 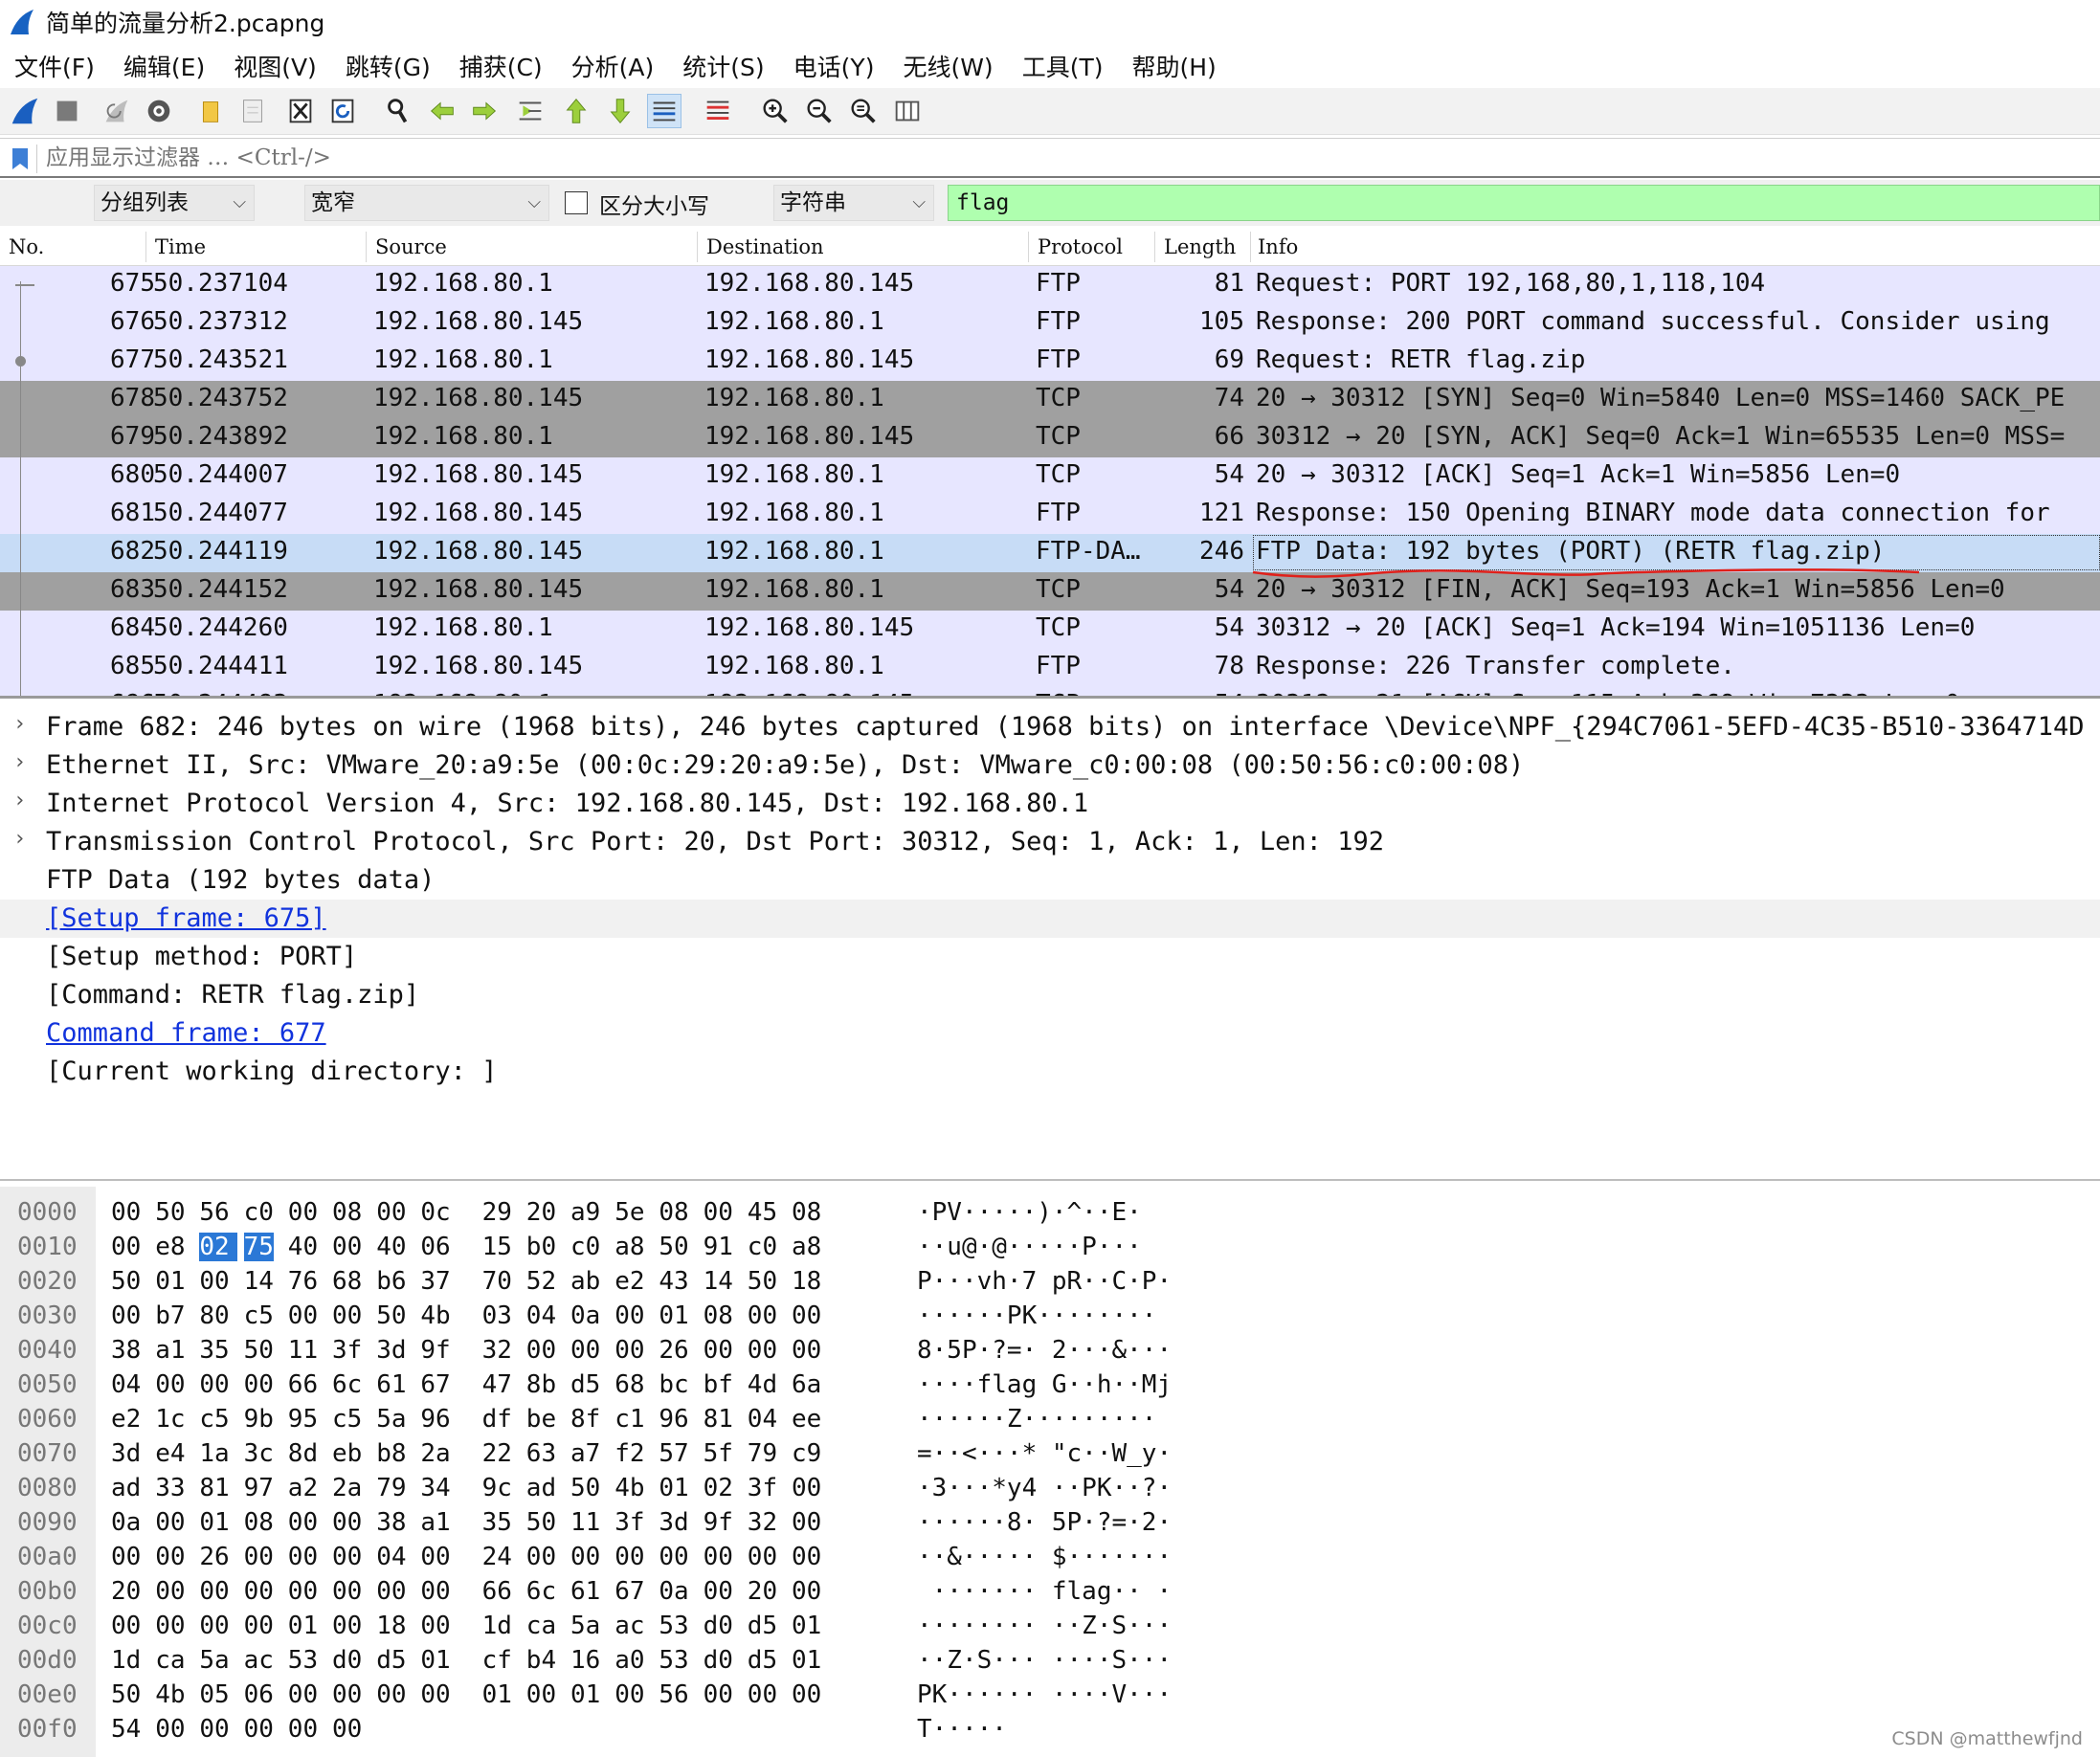 I want to click on resize-columns-button, so click(x=907, y=111).